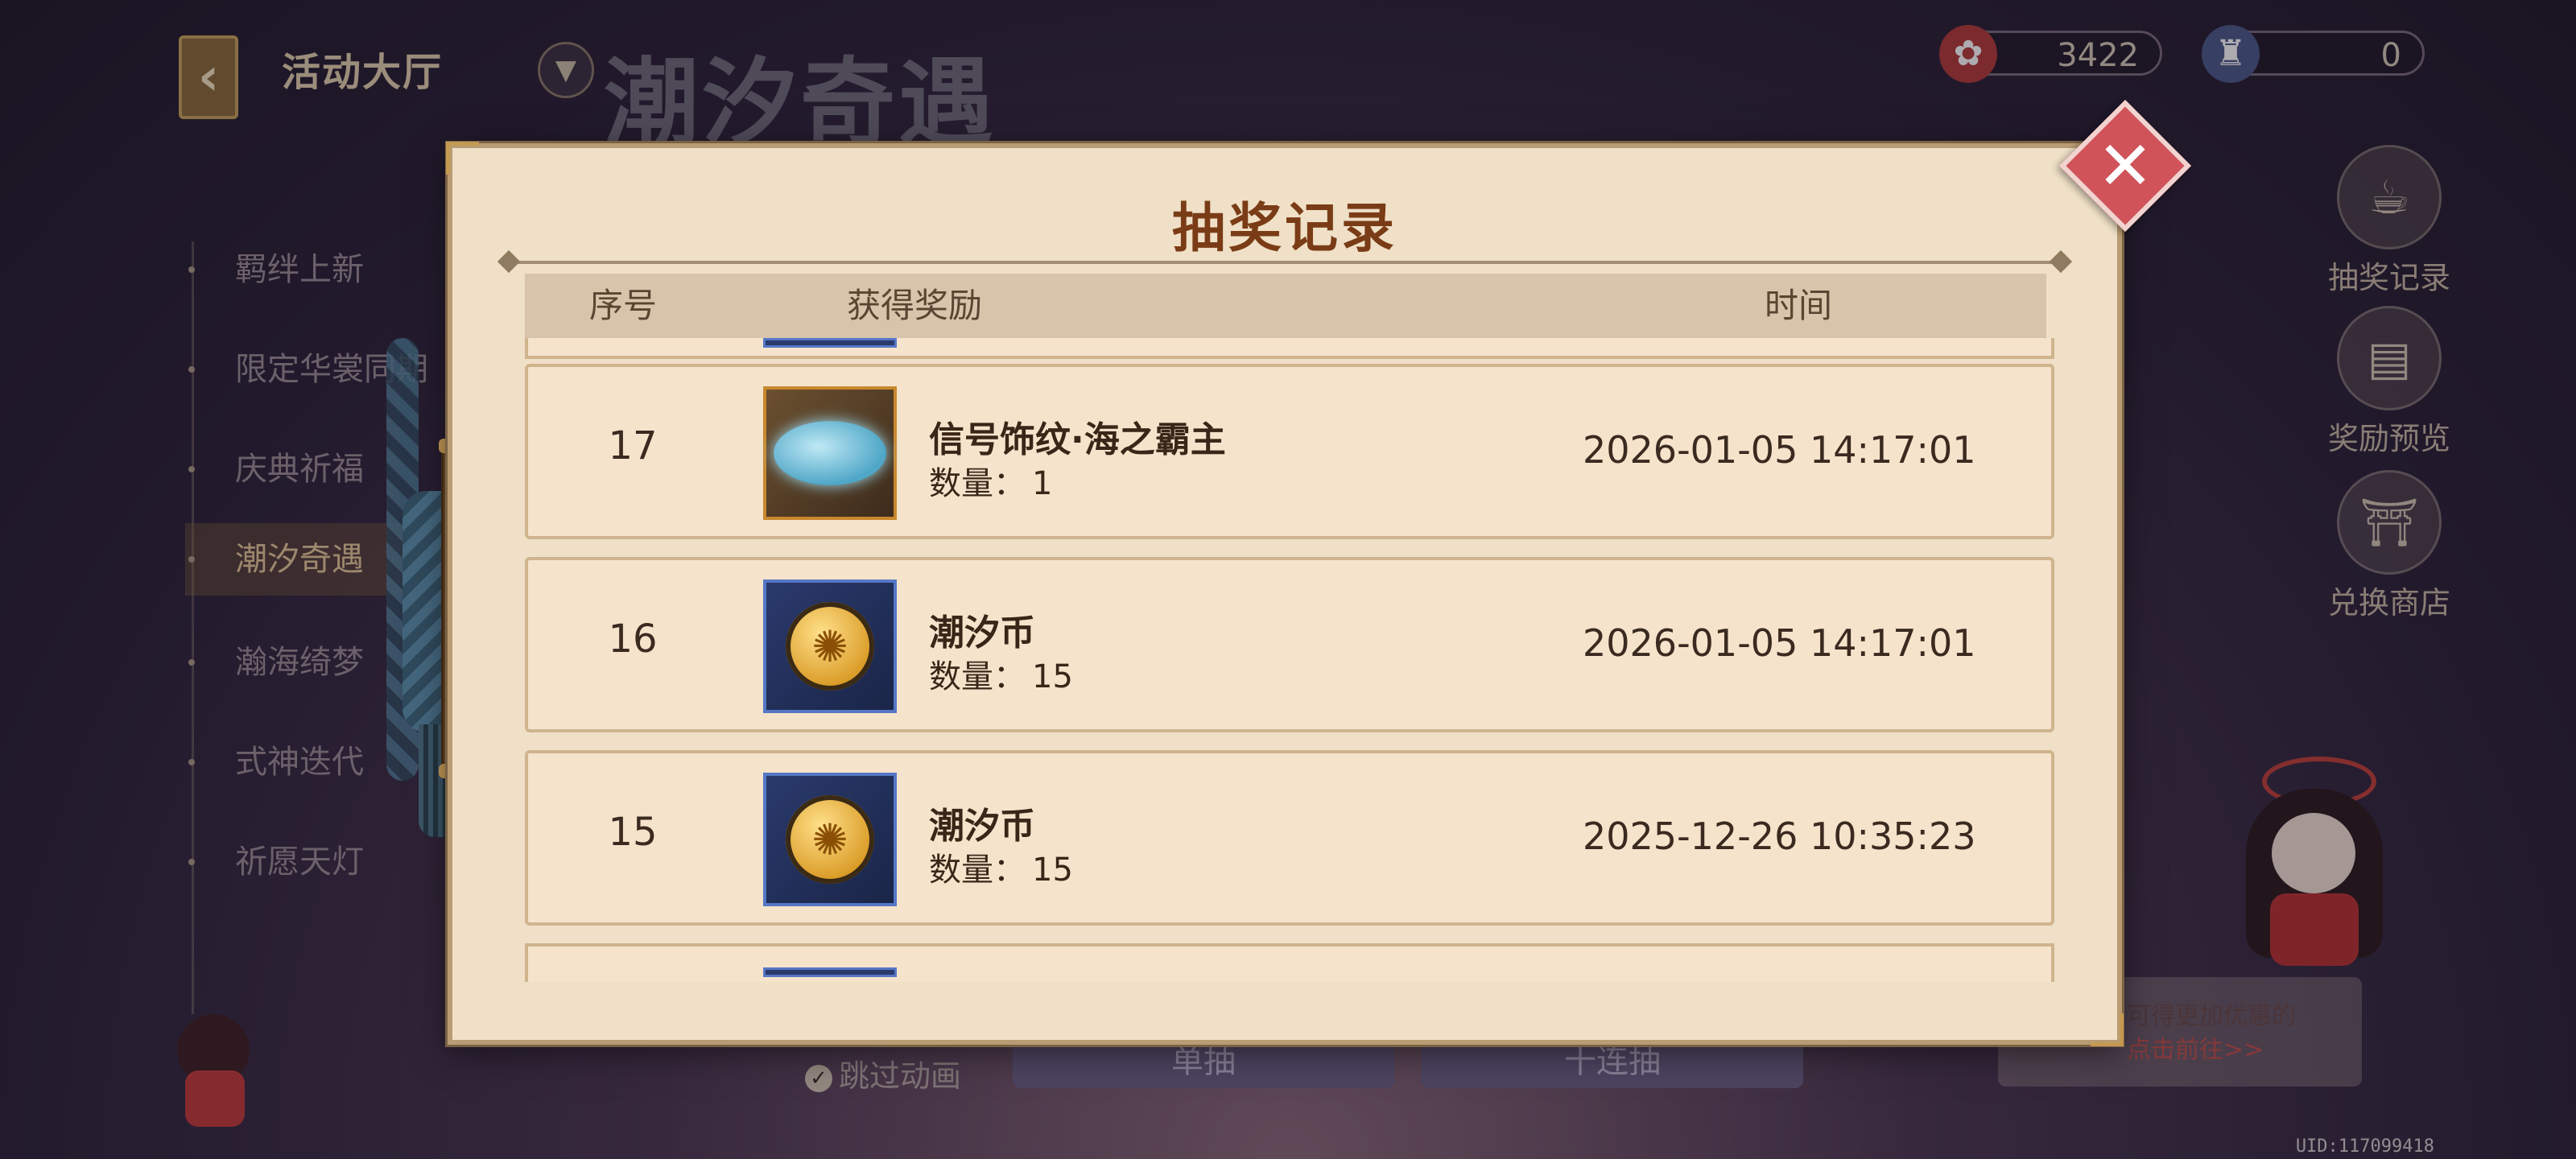 The width and height of the screenshot is (2576, 1159). Describe the element at coordinates (1285, 306) in the screenshot. I see `table-header: 序号 获得奖励 时间` at that location.